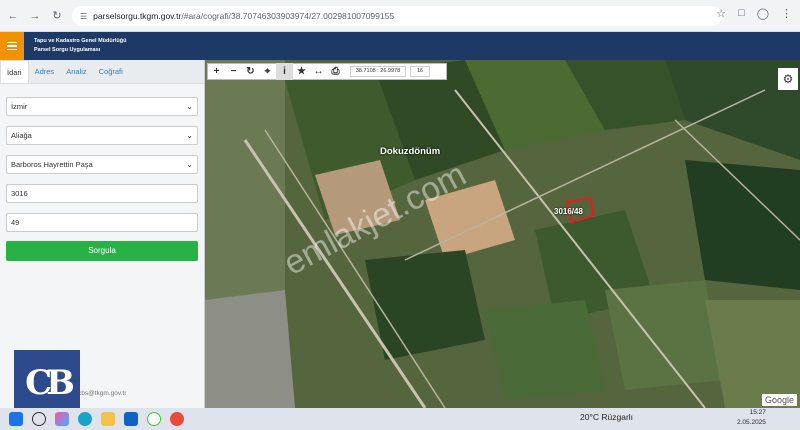 The width and height of the screenshot is (800, 430). What do you see at coordinates (57, 16) in the screenshot?
I see `reload-icon: ↻` at bounding box center [57, 16].